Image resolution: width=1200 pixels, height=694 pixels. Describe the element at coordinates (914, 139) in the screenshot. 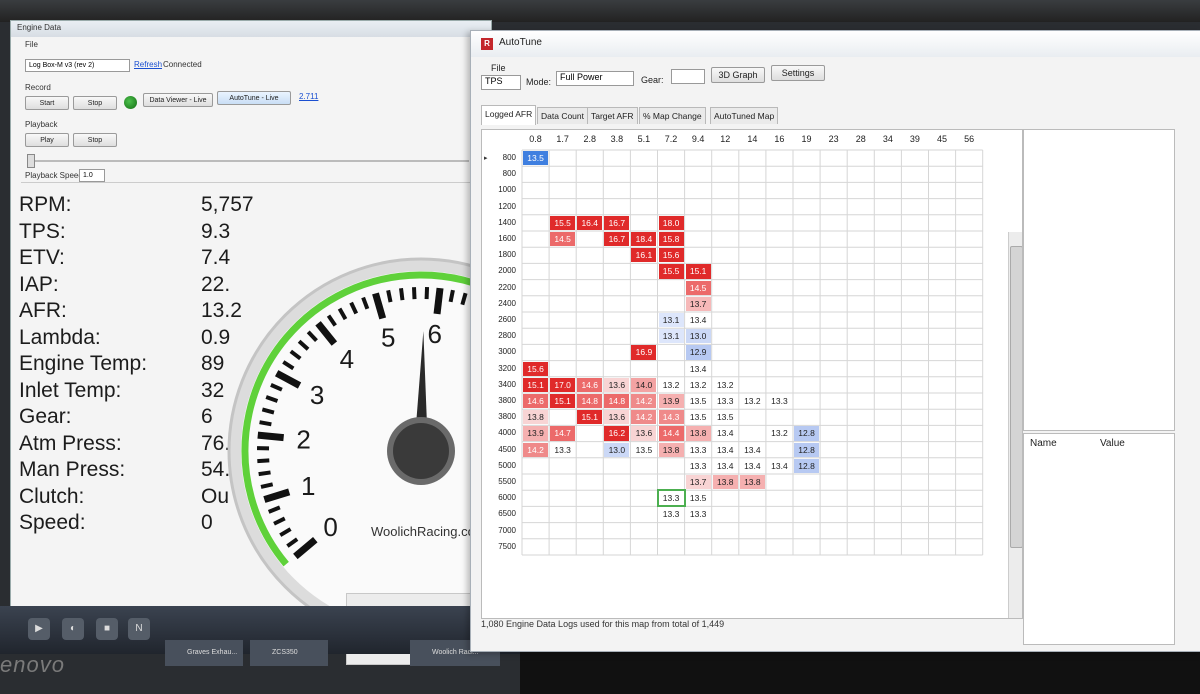

I see `column-header: 39` at that location.